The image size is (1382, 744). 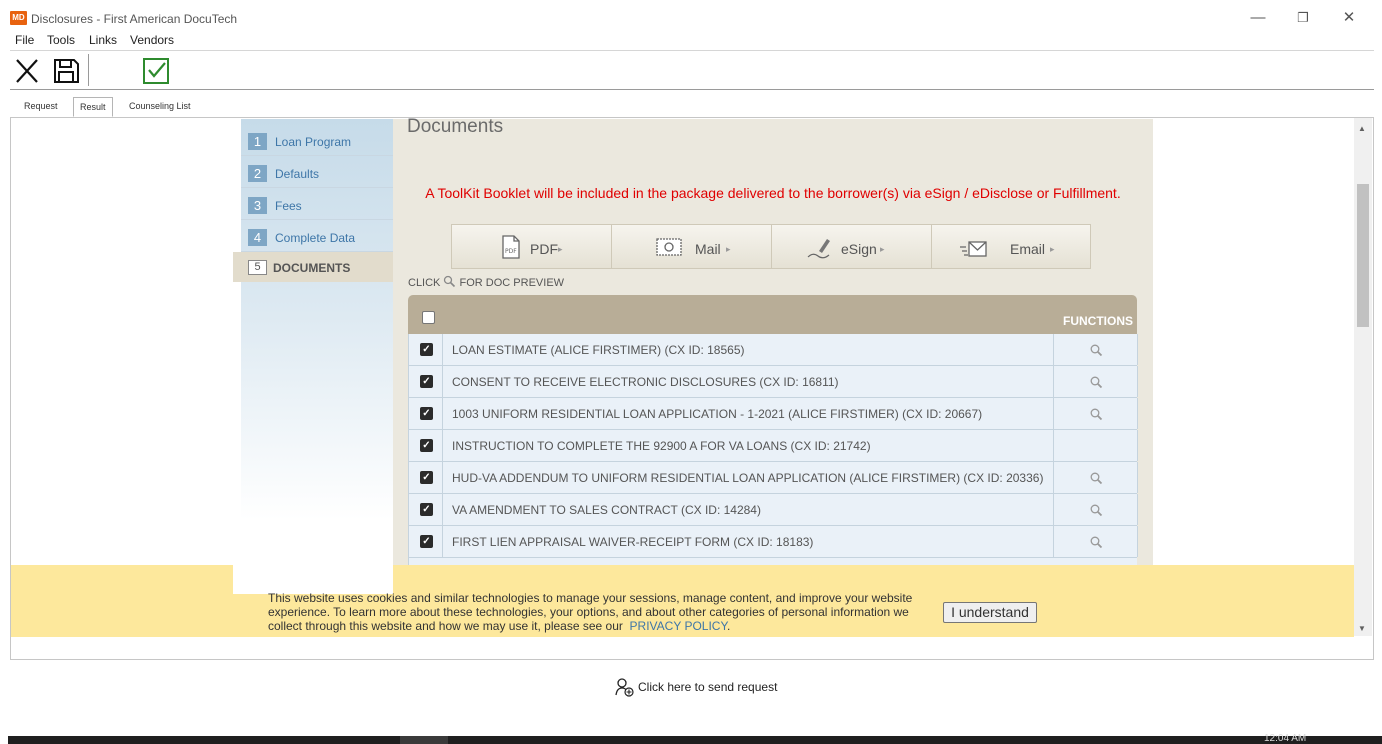 I want to click on scroll-down-icon: ▼, so click(x=1362, y=628).